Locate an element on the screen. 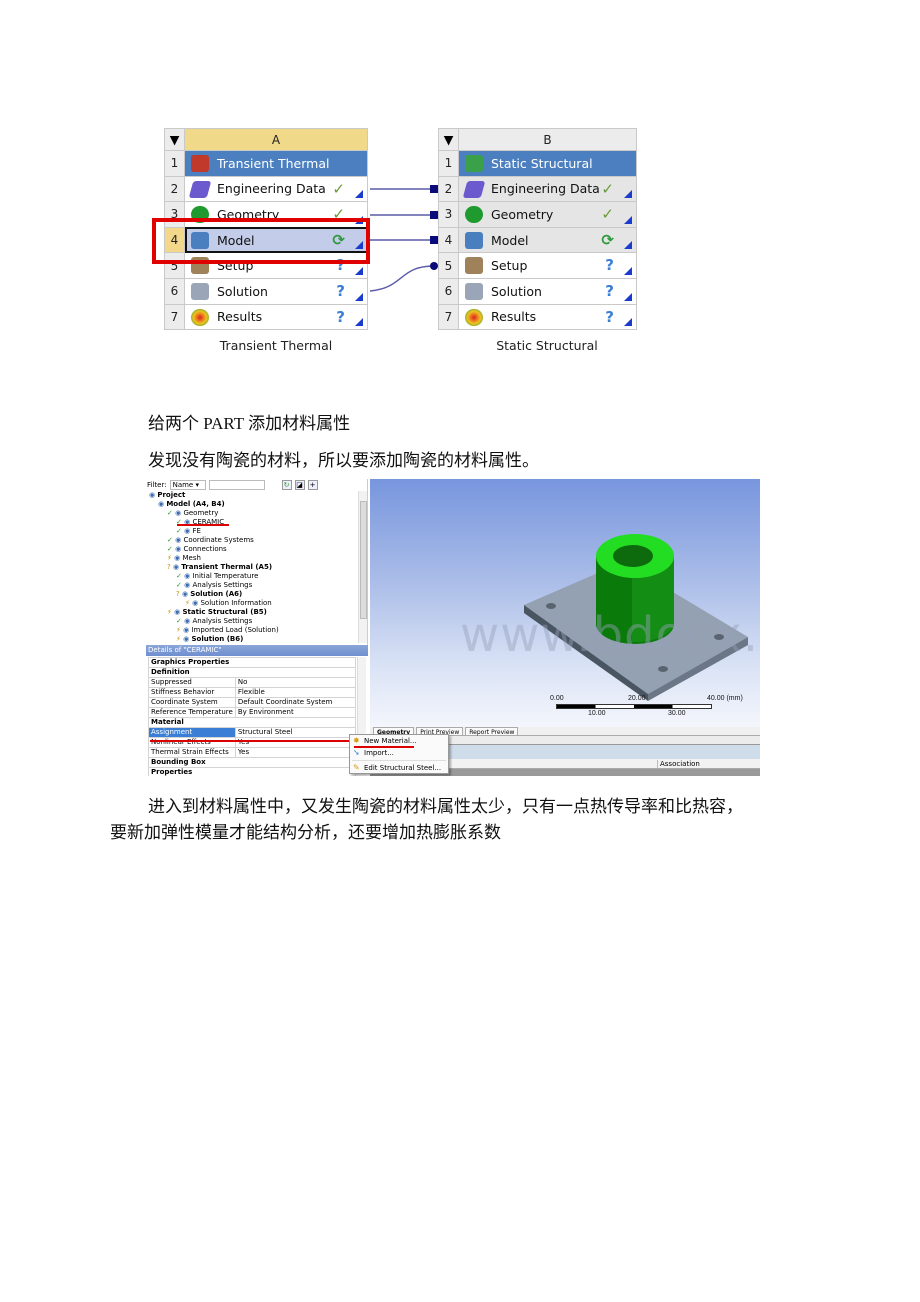 This screenshot has width=920, height=1302. refresh-filter-icon: ↻ is located at coordinates (286, 485).